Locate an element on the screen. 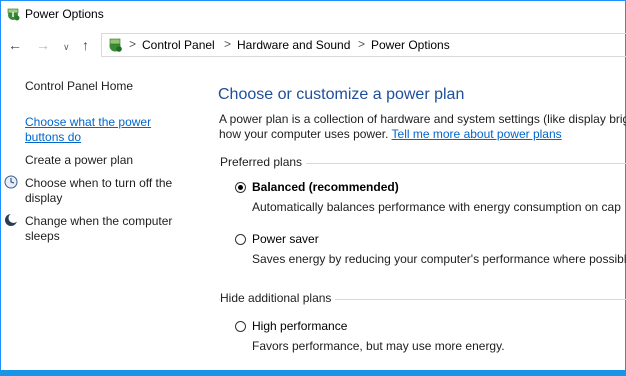 The image size is (626, 376). sidebar-item-label: Choose what the power is located at coordinates (88, 122).